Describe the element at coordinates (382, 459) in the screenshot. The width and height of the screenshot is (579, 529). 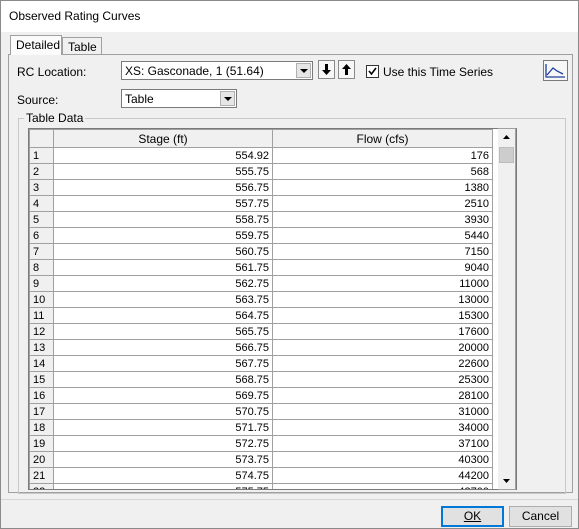
I see `flow-cell: 40300` at that location.